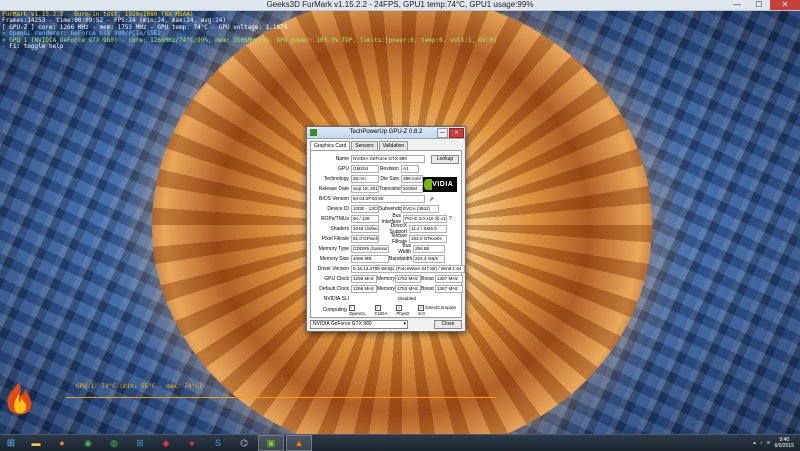 The image size is (800, 451). Describe the element at coordinates (139, 386) in the screenshot. I see `temperature-graph-label: GPU 1: 74°C (min: 55°C - max: 74°C)` at that location.